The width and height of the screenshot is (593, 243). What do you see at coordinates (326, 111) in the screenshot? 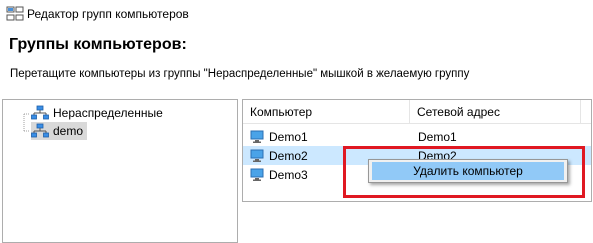
I see `column-header-computer: Компьютер` at bounding box center [326, 111].